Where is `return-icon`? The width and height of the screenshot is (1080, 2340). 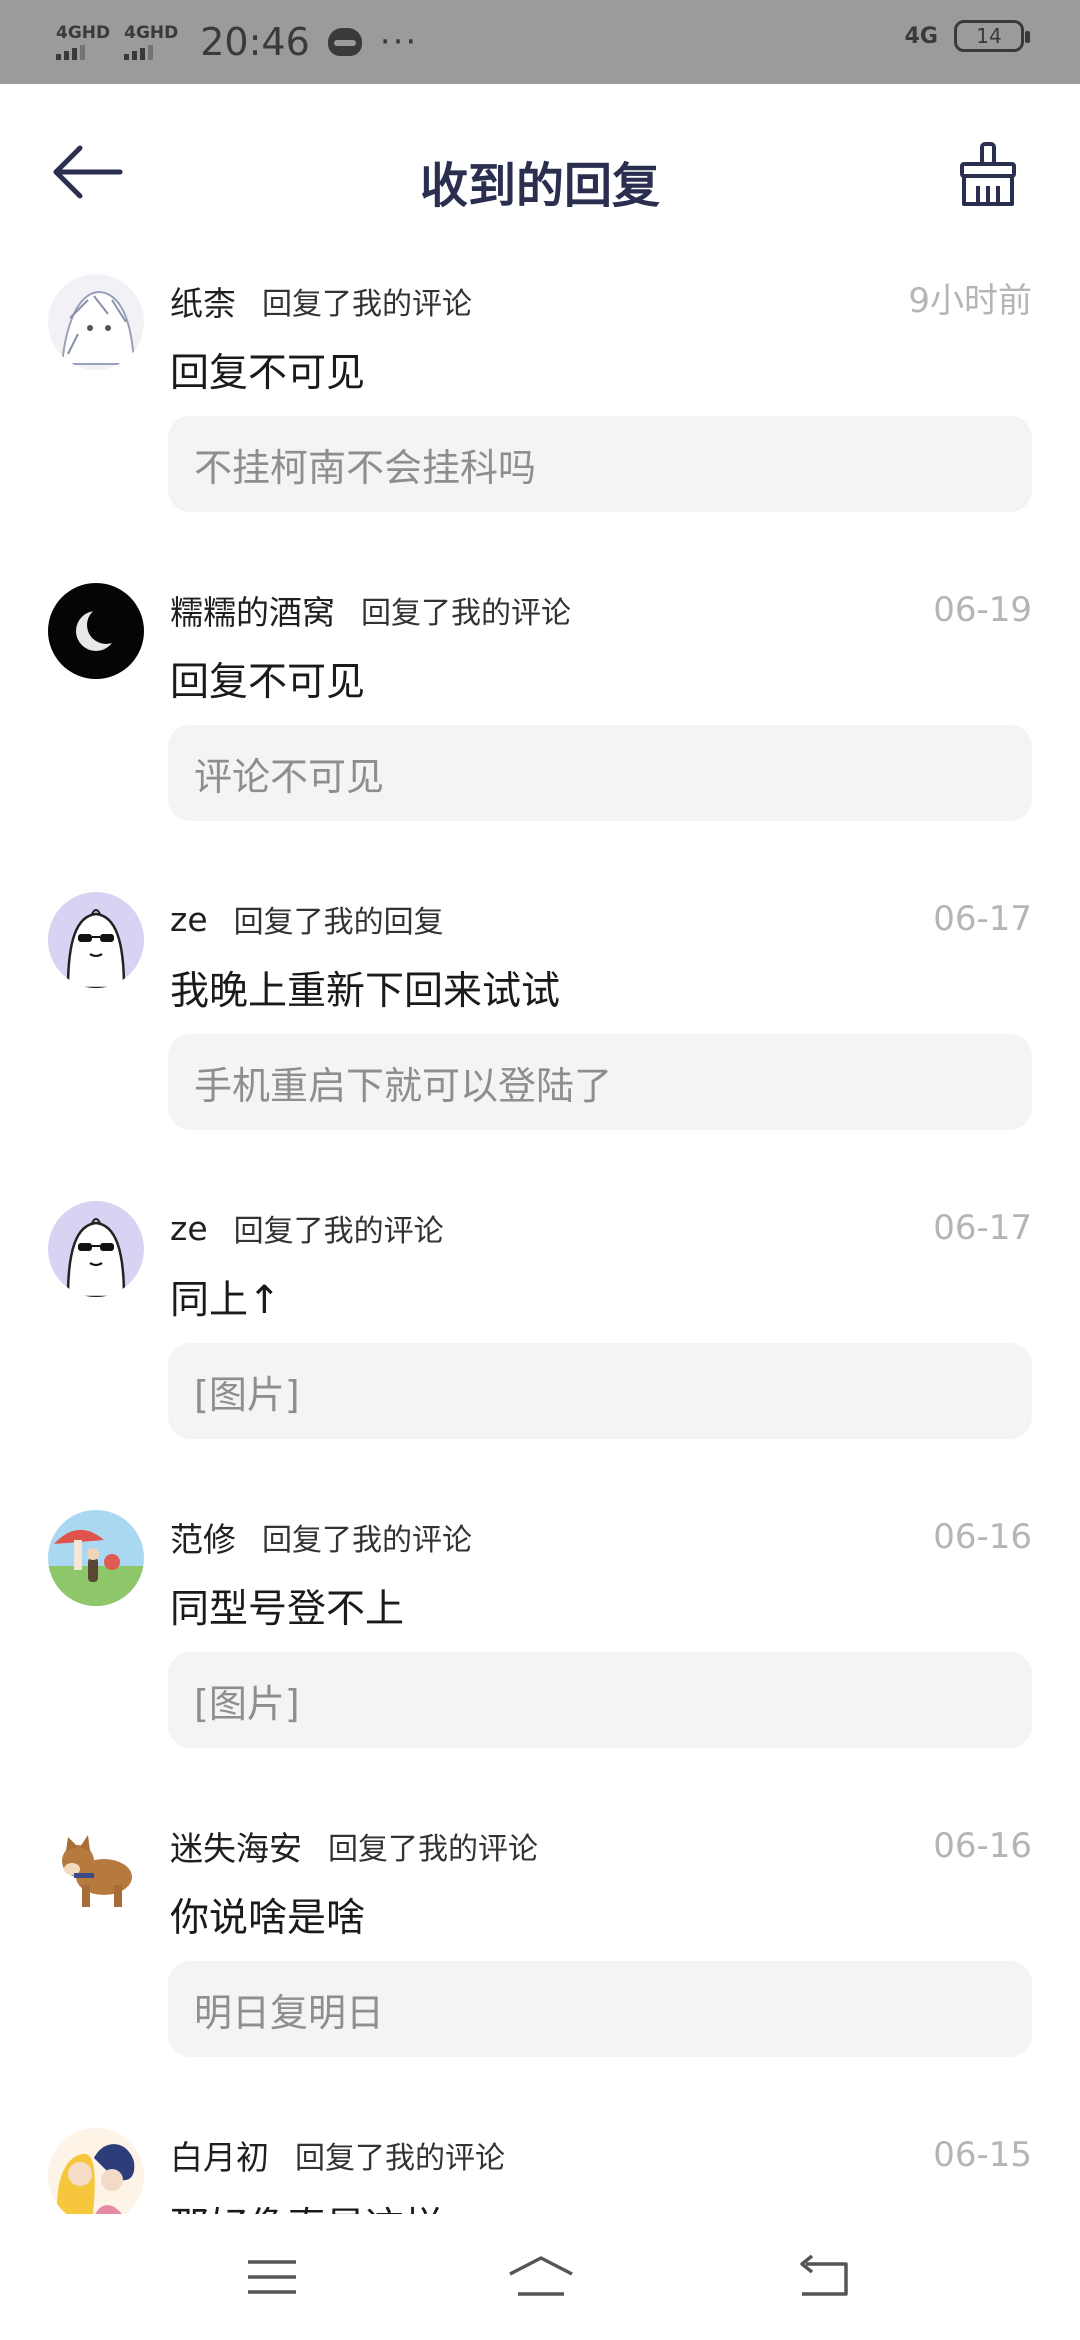
return-icon is located at coordinates (826, 2277).